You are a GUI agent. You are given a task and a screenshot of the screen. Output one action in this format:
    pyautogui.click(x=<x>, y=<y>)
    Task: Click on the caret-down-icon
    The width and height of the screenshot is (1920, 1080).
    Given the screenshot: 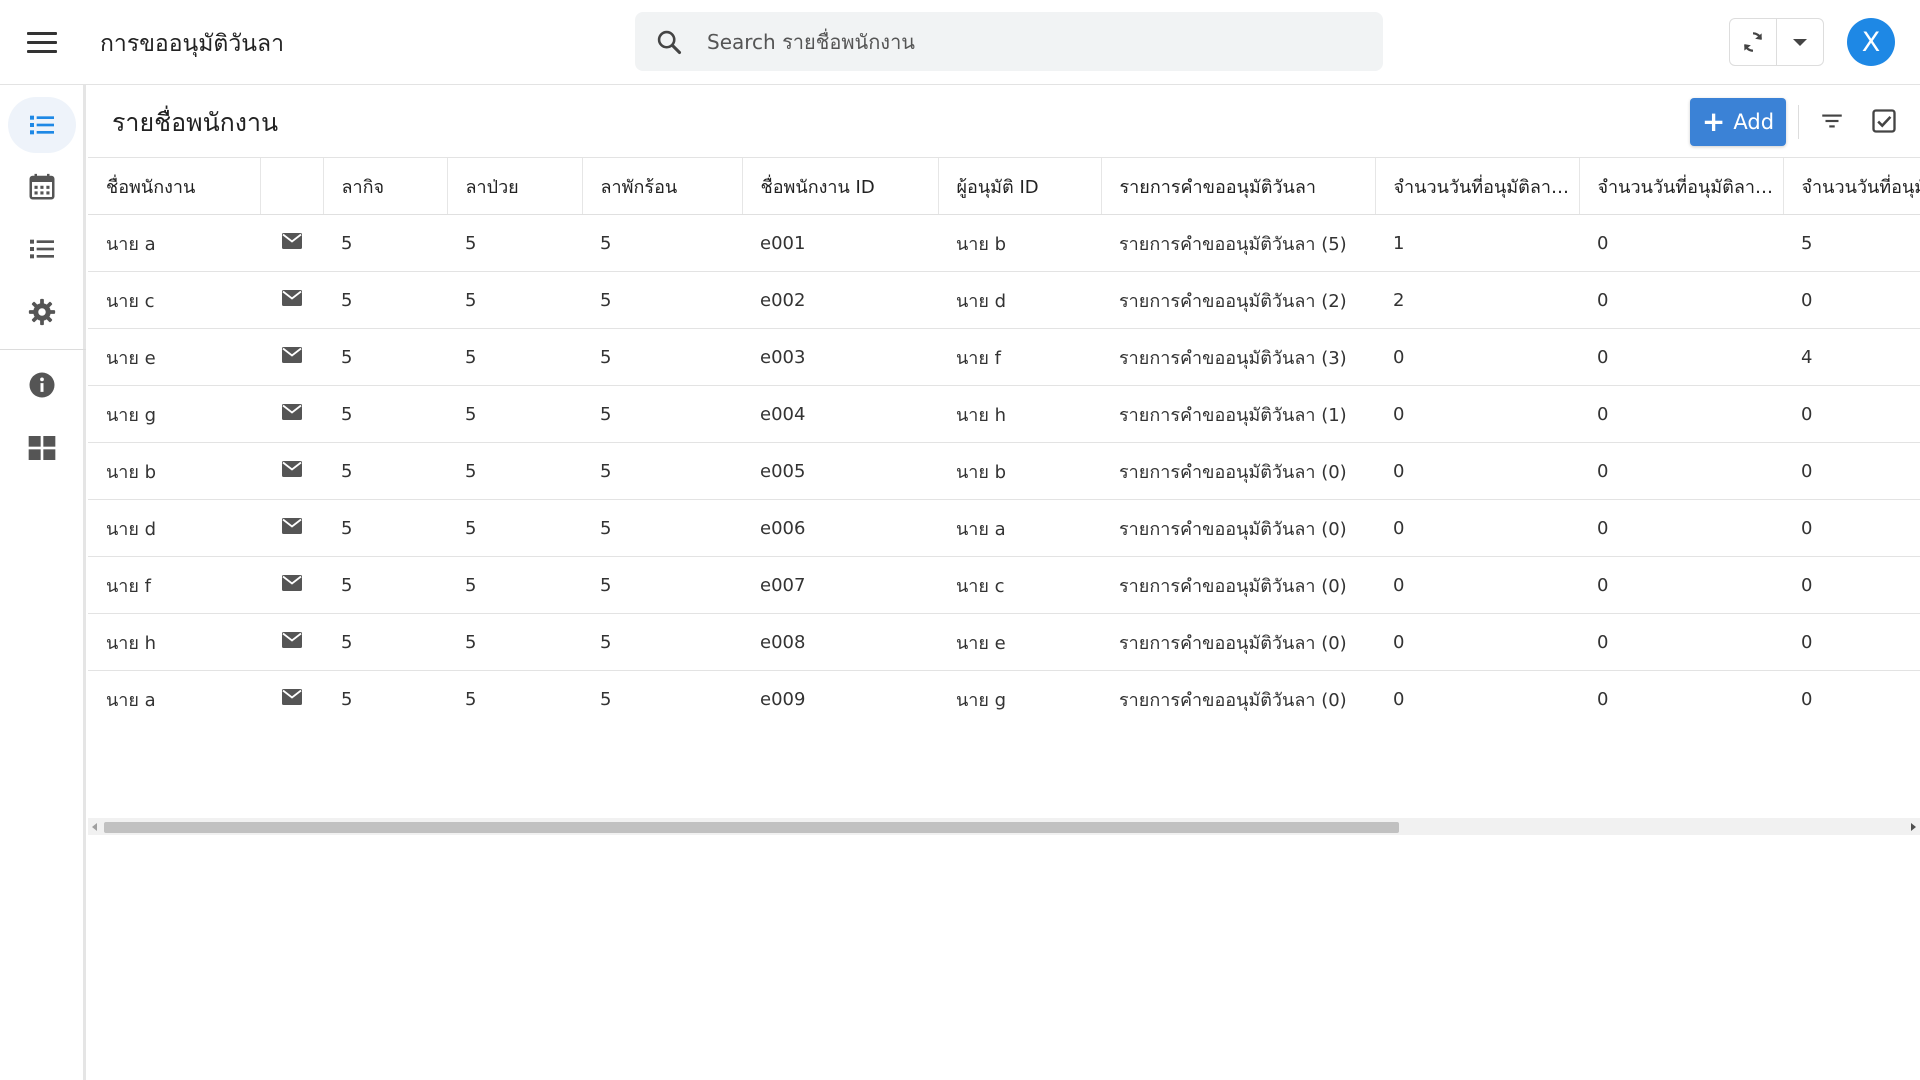 What is the action you would take?
    pyautogui.click(x=1800, y=42)
    